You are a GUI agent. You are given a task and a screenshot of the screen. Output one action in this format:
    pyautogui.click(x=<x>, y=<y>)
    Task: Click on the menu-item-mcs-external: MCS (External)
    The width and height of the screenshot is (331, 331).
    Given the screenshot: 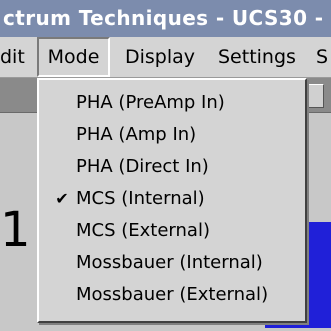 What is the action you would take?
    pyautogui.click(x=172, y=230)
    